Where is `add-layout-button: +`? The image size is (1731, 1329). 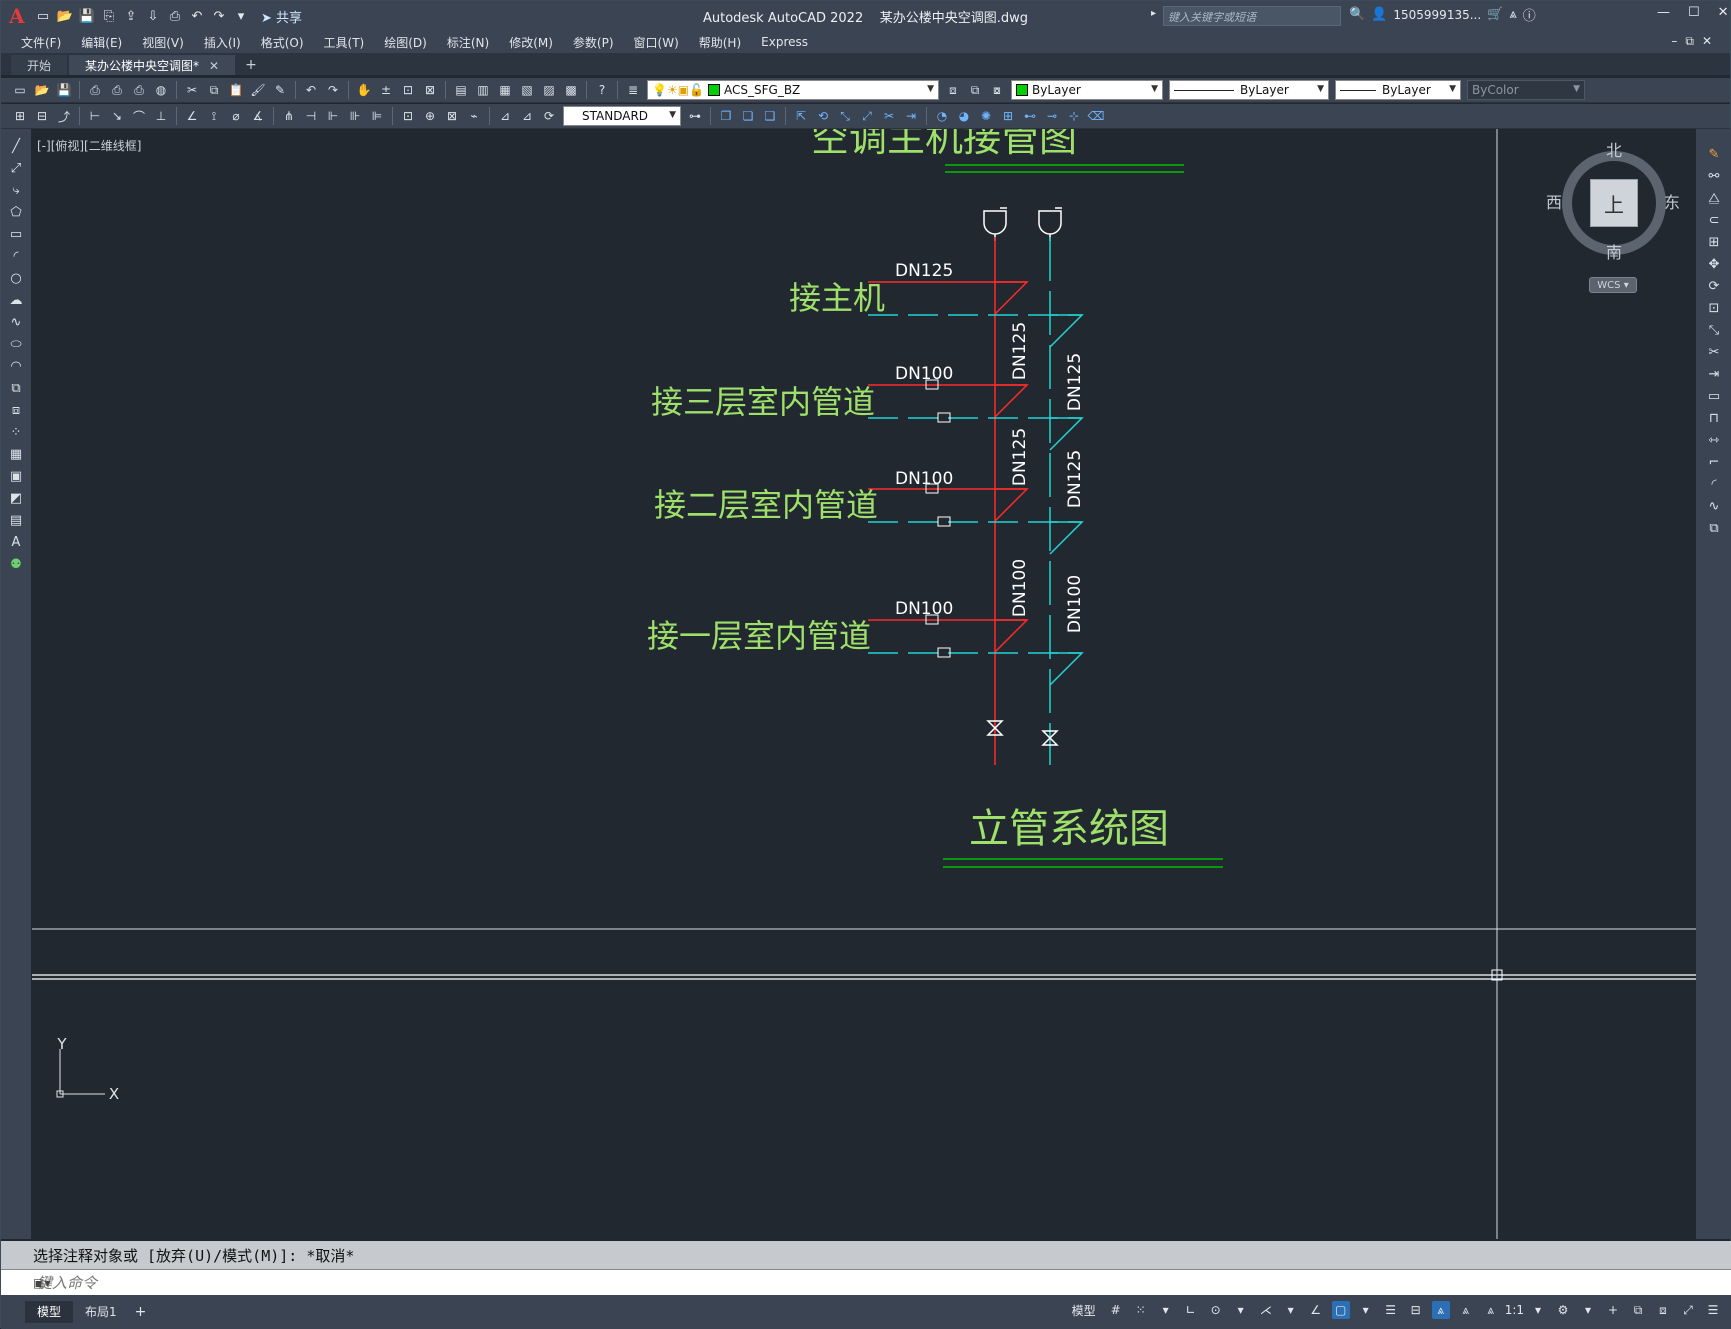
add-layout-button: + is located at coordinates (141, 1312).